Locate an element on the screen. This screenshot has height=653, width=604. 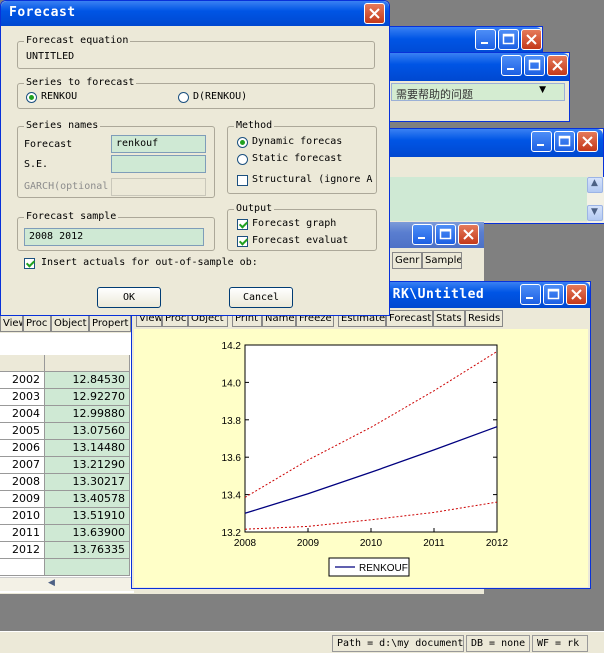
row-year-cell: 2009 is located at coordinates (22, 499).